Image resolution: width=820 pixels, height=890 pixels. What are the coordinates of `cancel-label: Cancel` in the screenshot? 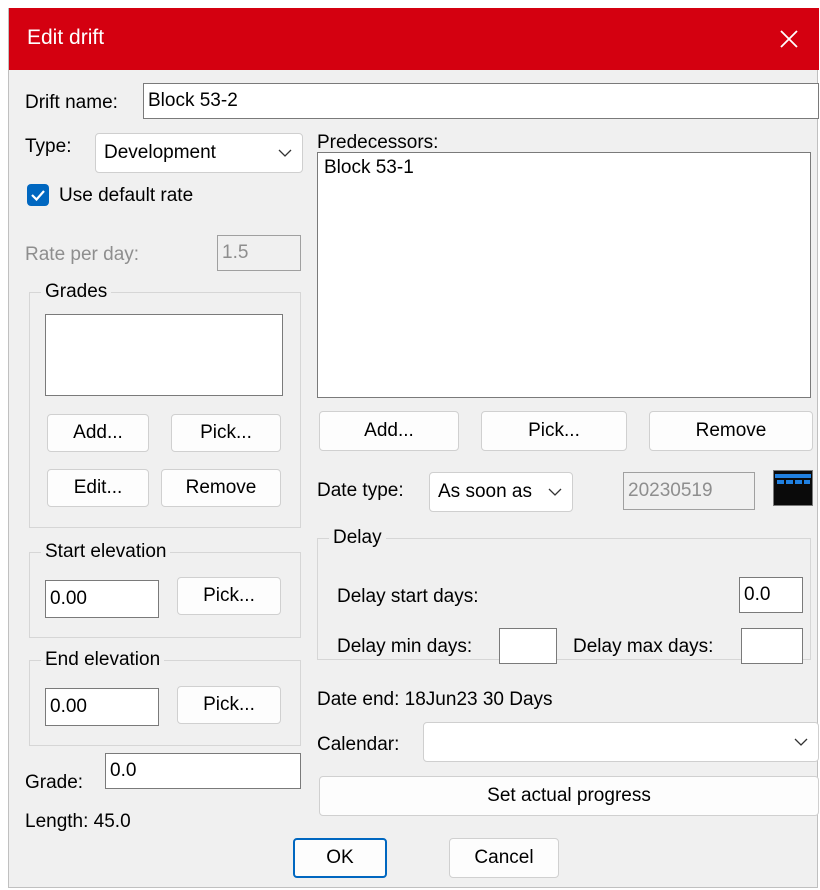 It's located at (504, 857).